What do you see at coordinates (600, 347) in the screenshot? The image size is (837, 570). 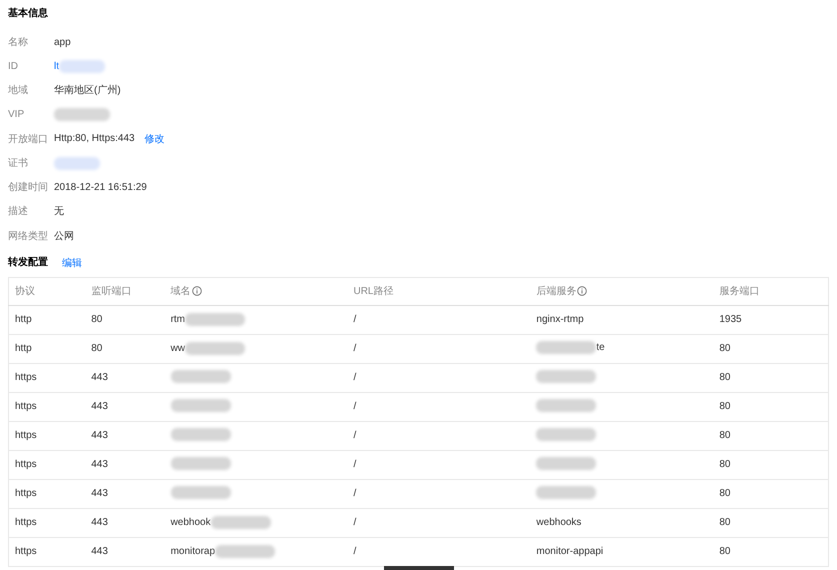 I see `cell-text: te` at bounding box center [600, 347].